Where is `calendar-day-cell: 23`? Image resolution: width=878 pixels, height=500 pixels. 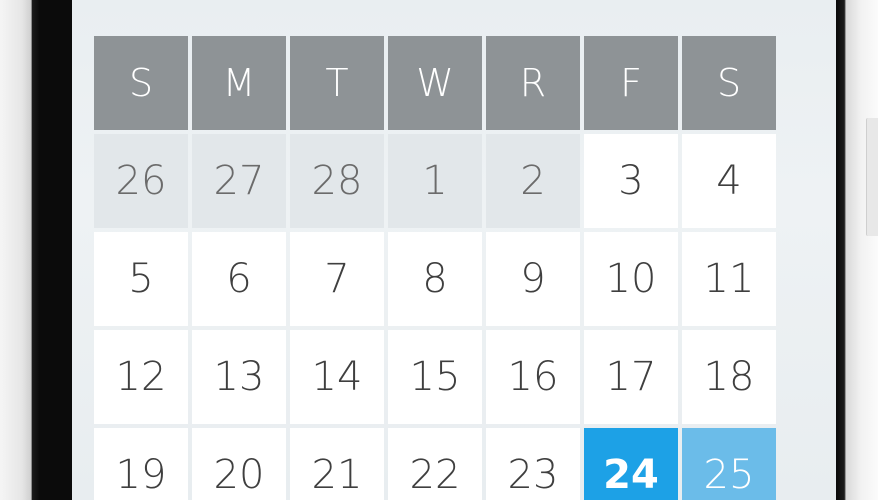 calendar-day-cell: 23 is located at coordinates (533, 464).